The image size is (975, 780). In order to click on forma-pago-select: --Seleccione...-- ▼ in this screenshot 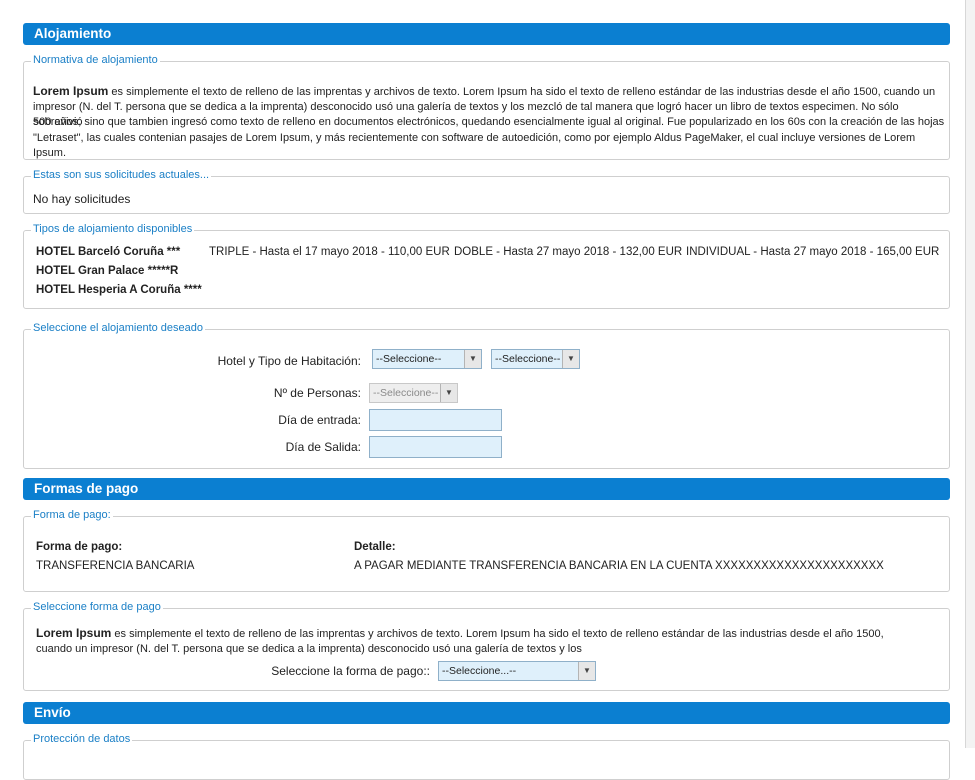, I will do `click(517, 671)`.